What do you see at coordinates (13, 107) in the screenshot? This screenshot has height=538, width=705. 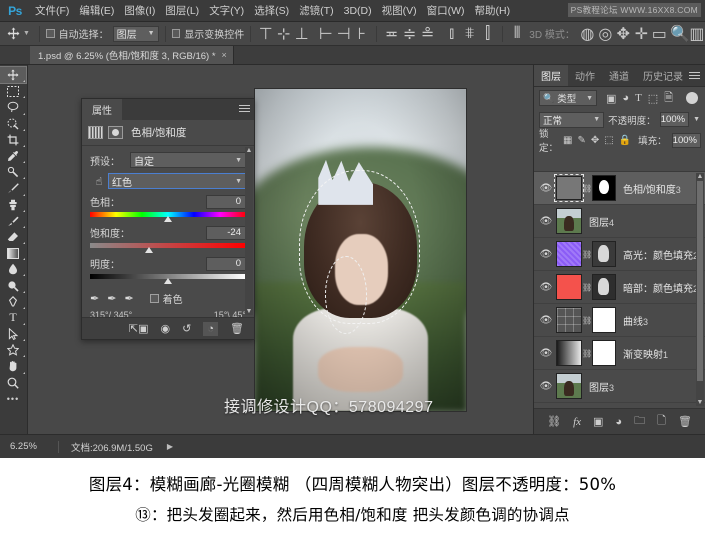 I see `lasso-tool` at bounding box center [13, 107].